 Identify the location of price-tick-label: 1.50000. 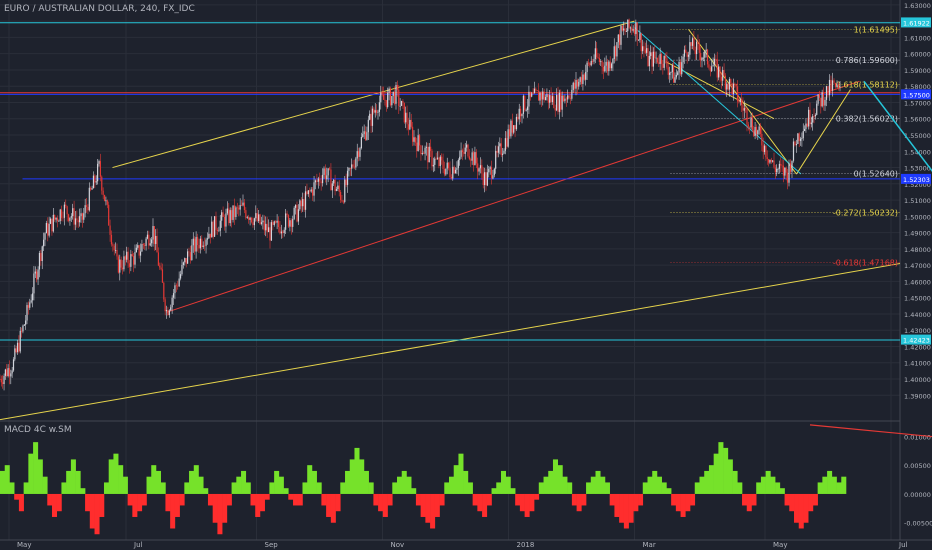
(917, 217).